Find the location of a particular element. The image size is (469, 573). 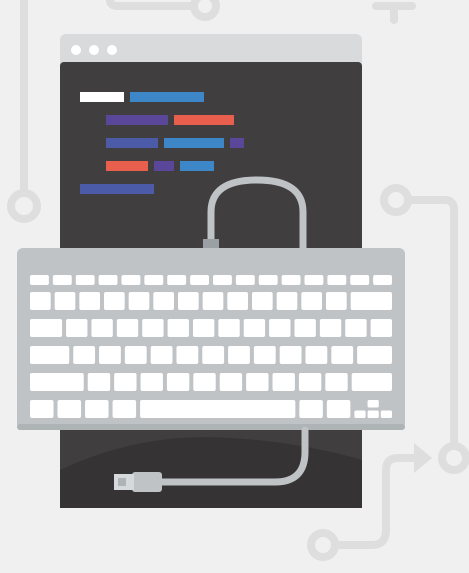

spacebar-key is located at coordinates (218, 409).